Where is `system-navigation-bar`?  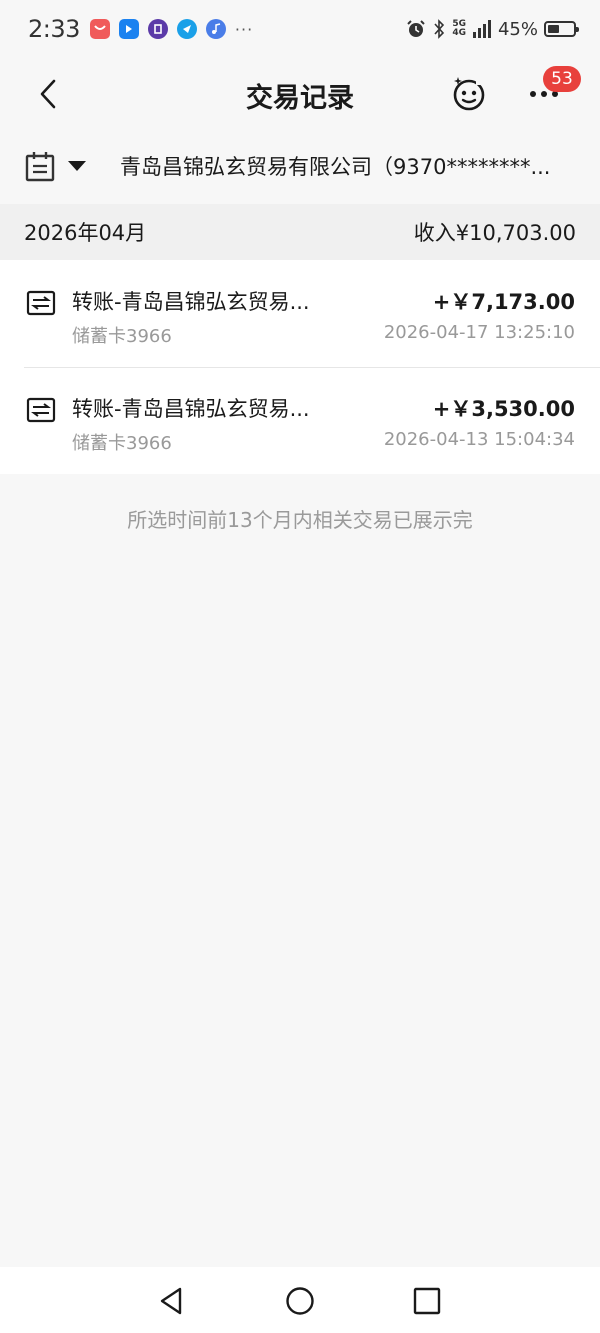 system-navigation-bar is located at coordinates (300, 1300).